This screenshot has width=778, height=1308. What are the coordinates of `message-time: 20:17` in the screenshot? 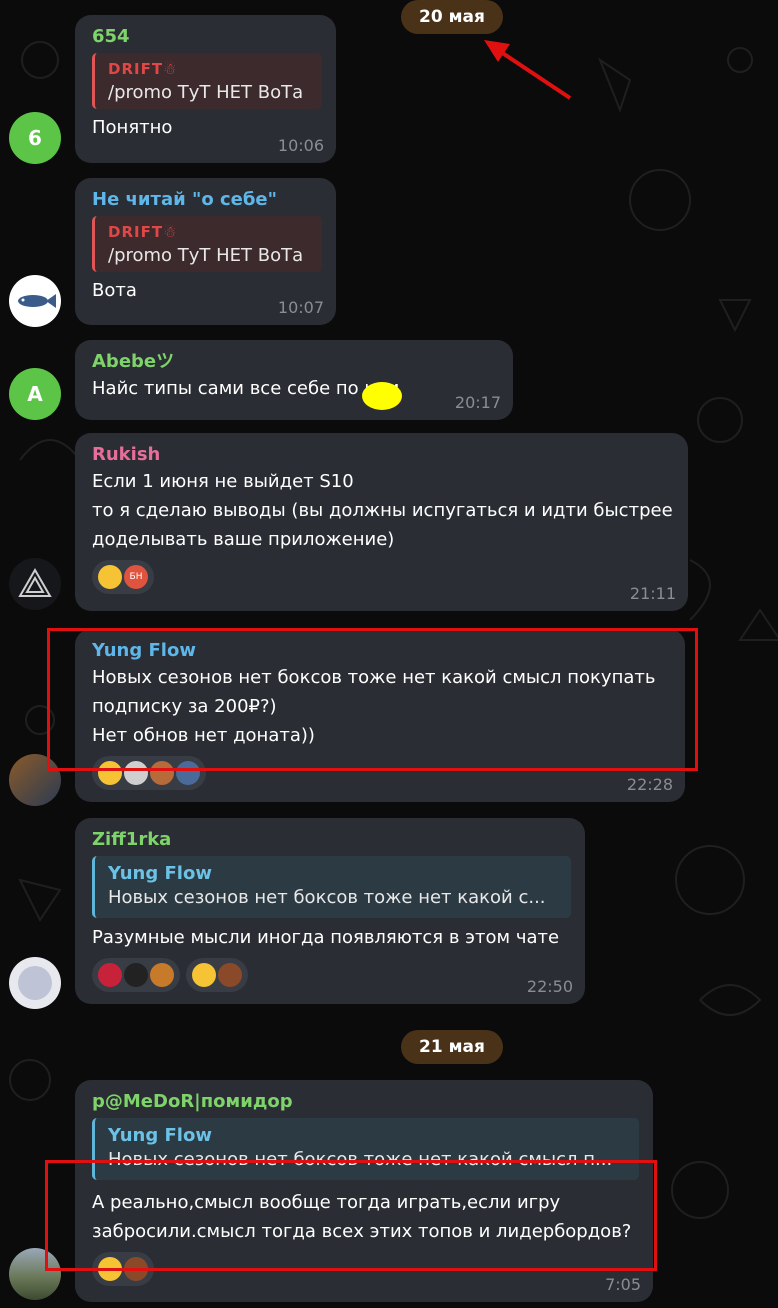 It's located at (477, 402).